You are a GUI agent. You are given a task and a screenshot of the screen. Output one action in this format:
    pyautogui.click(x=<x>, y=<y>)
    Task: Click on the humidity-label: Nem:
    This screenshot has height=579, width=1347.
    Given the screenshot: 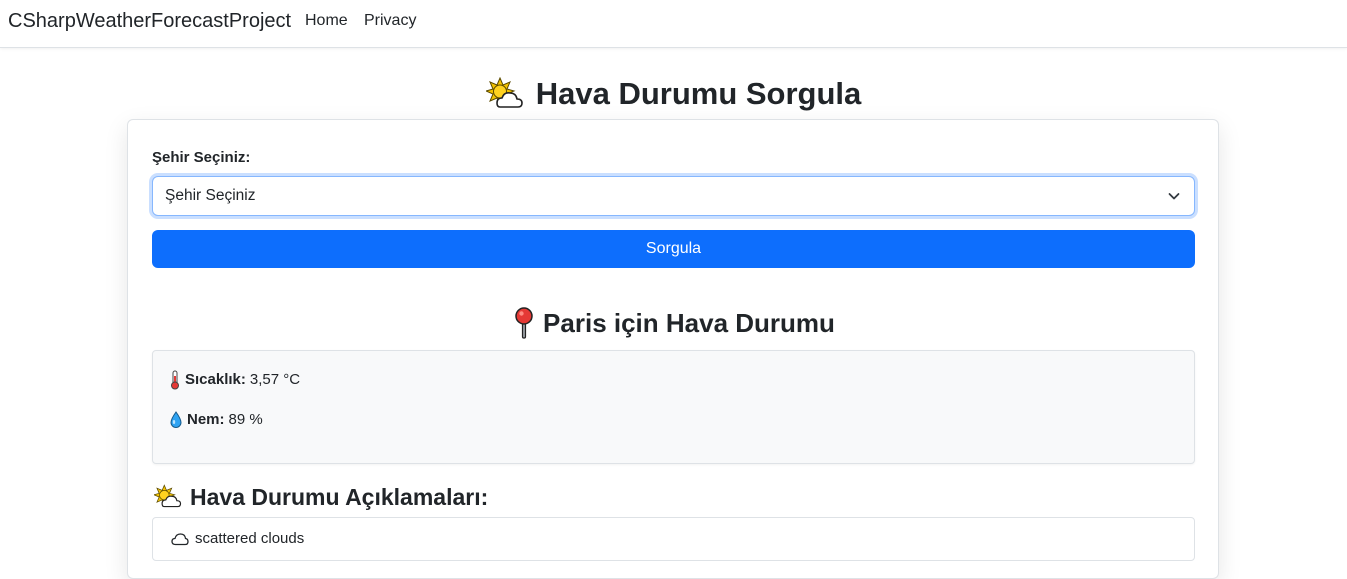 What is the action you would take?
    pyautogui.click(x=206, y=419)
    